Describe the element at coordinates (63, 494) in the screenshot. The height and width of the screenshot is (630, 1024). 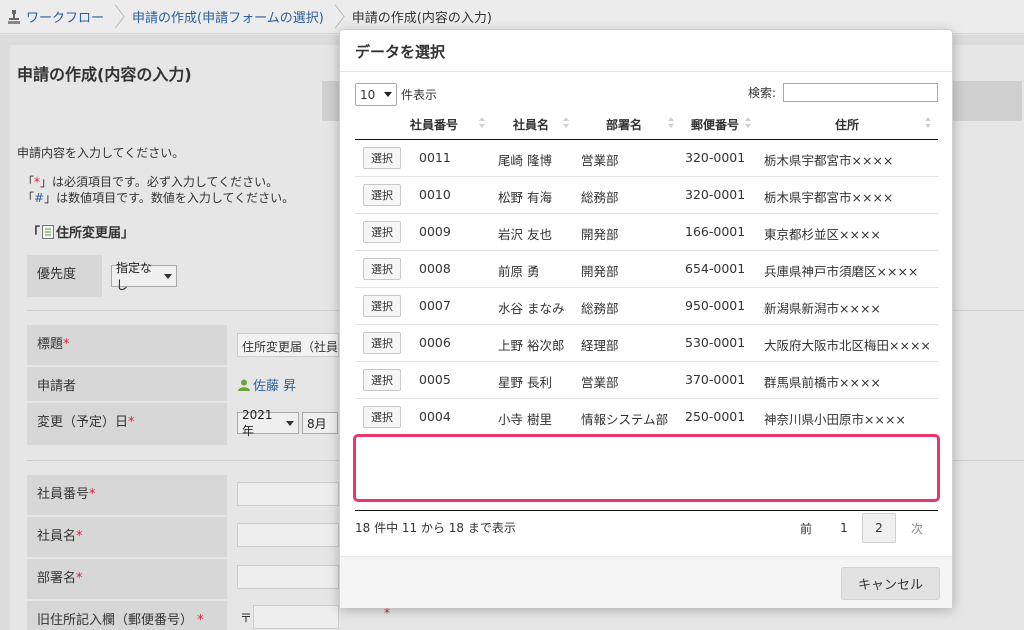
I see `employee-no-label-text: 社員番号` at that location.